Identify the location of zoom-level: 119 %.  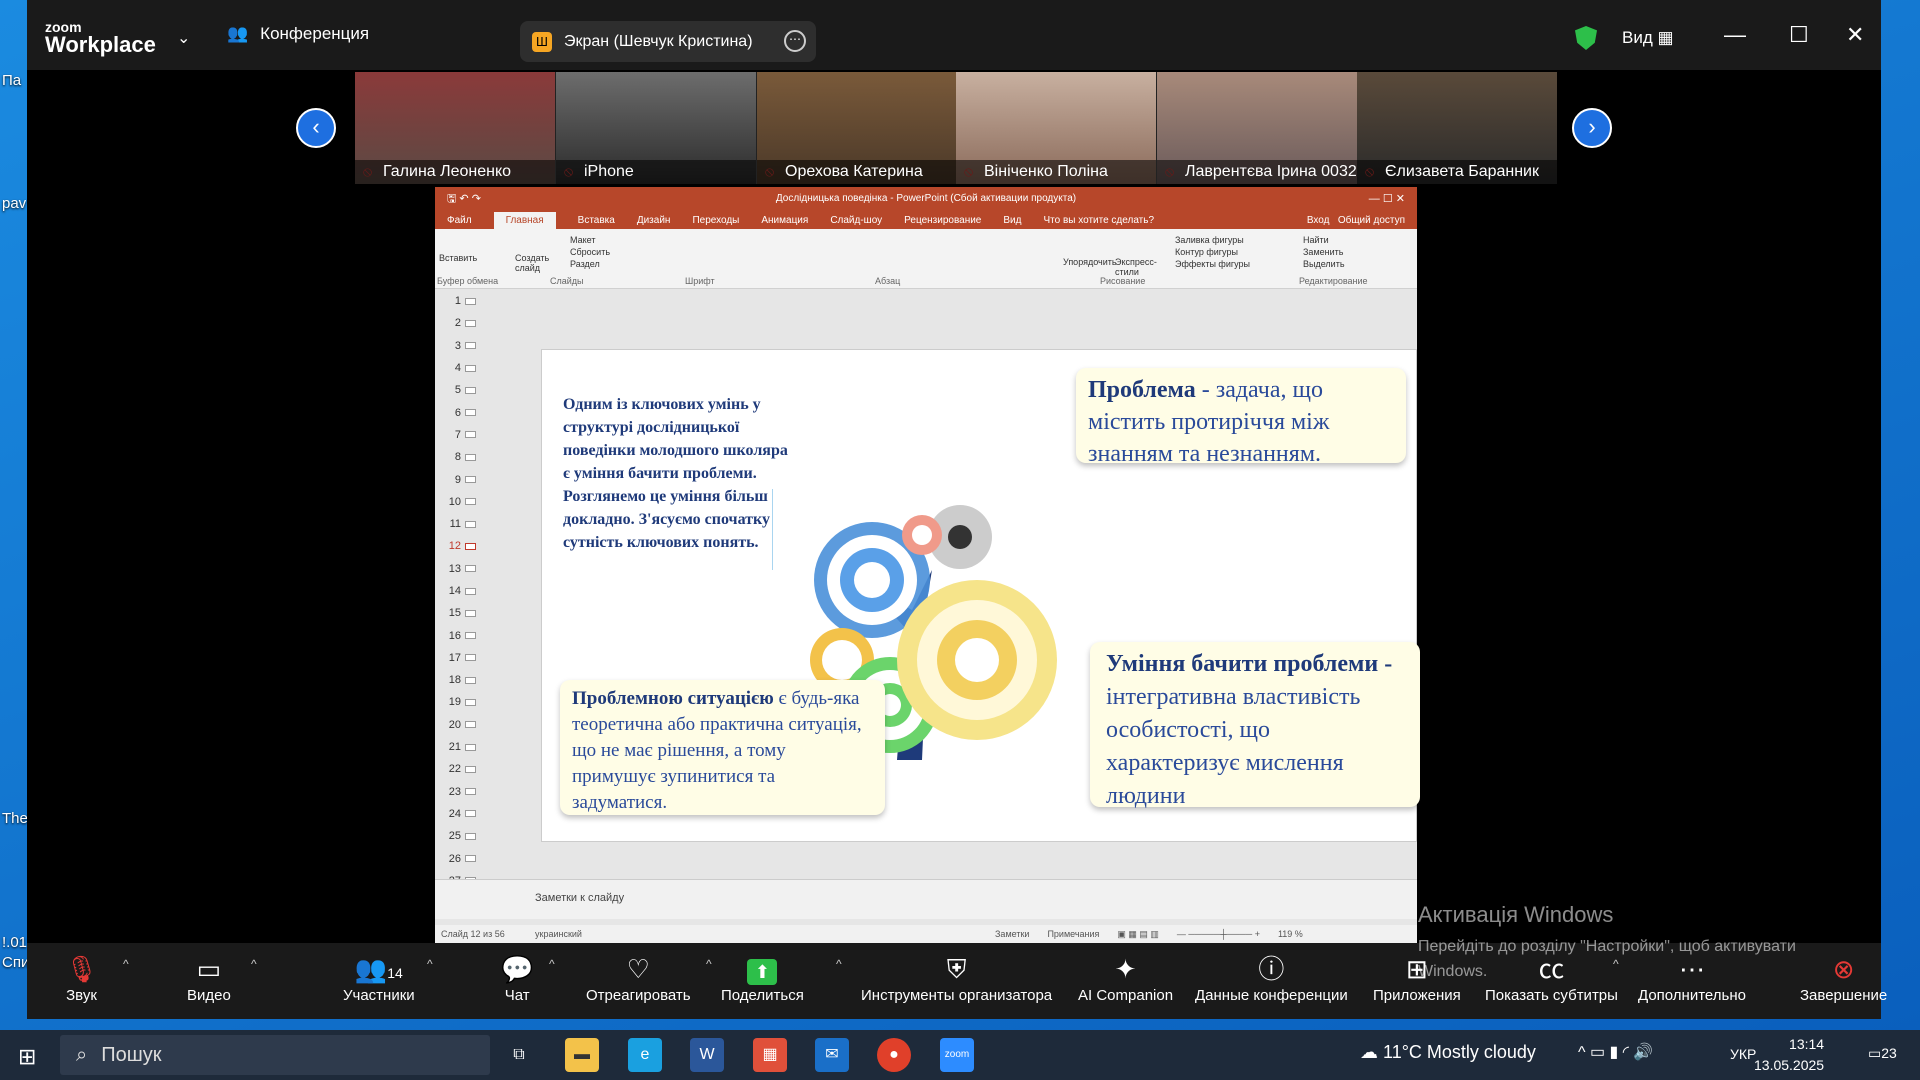
(1290, 934).